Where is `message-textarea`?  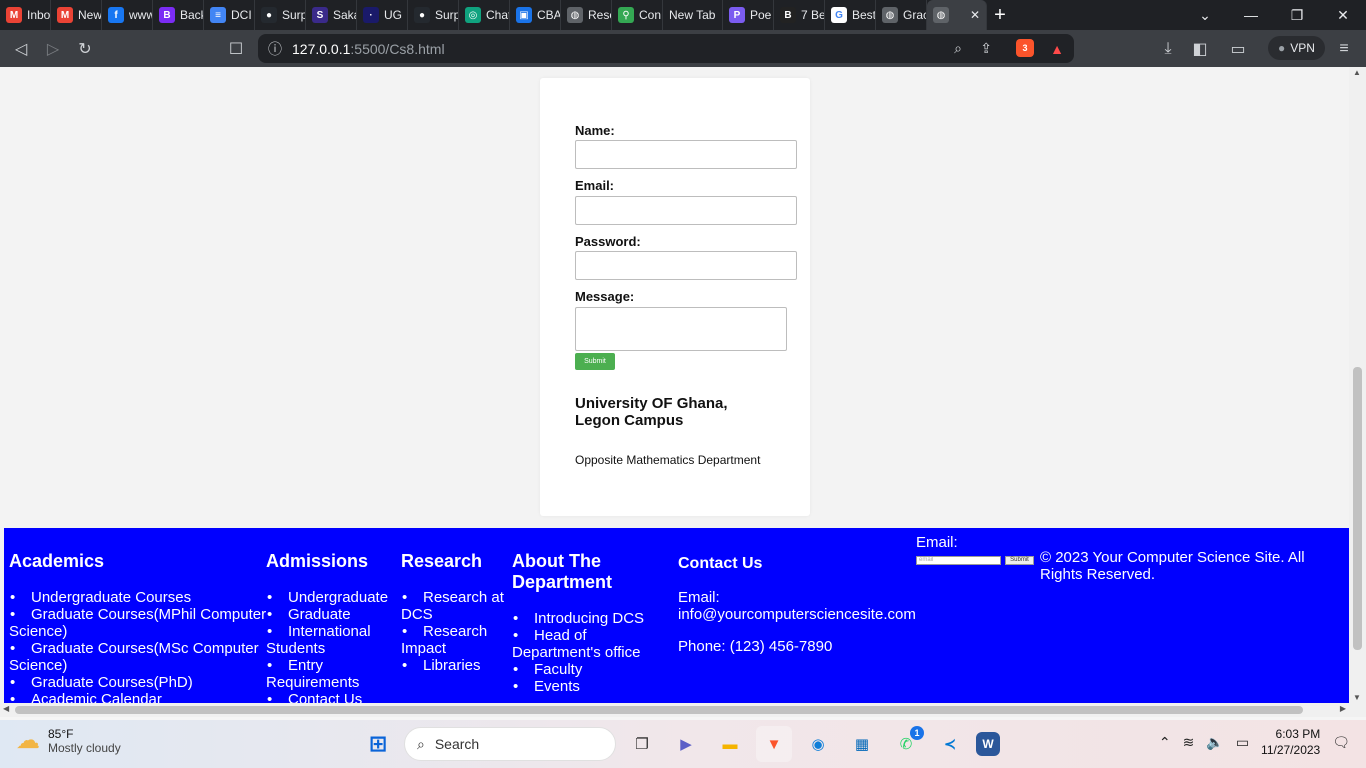 message-textarea is located at coordinates (681, 329).